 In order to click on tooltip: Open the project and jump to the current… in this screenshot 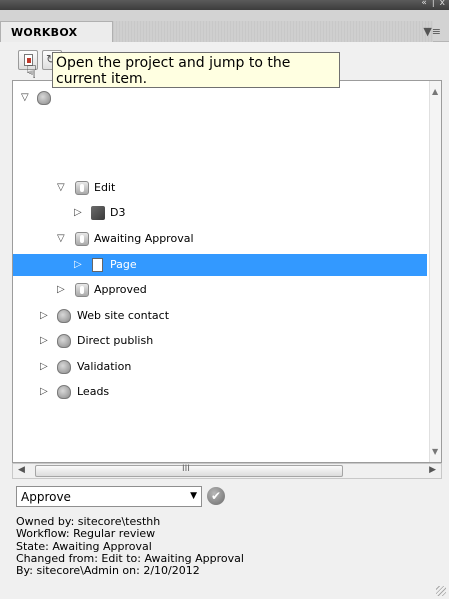, I will do `click(196, 70)`.